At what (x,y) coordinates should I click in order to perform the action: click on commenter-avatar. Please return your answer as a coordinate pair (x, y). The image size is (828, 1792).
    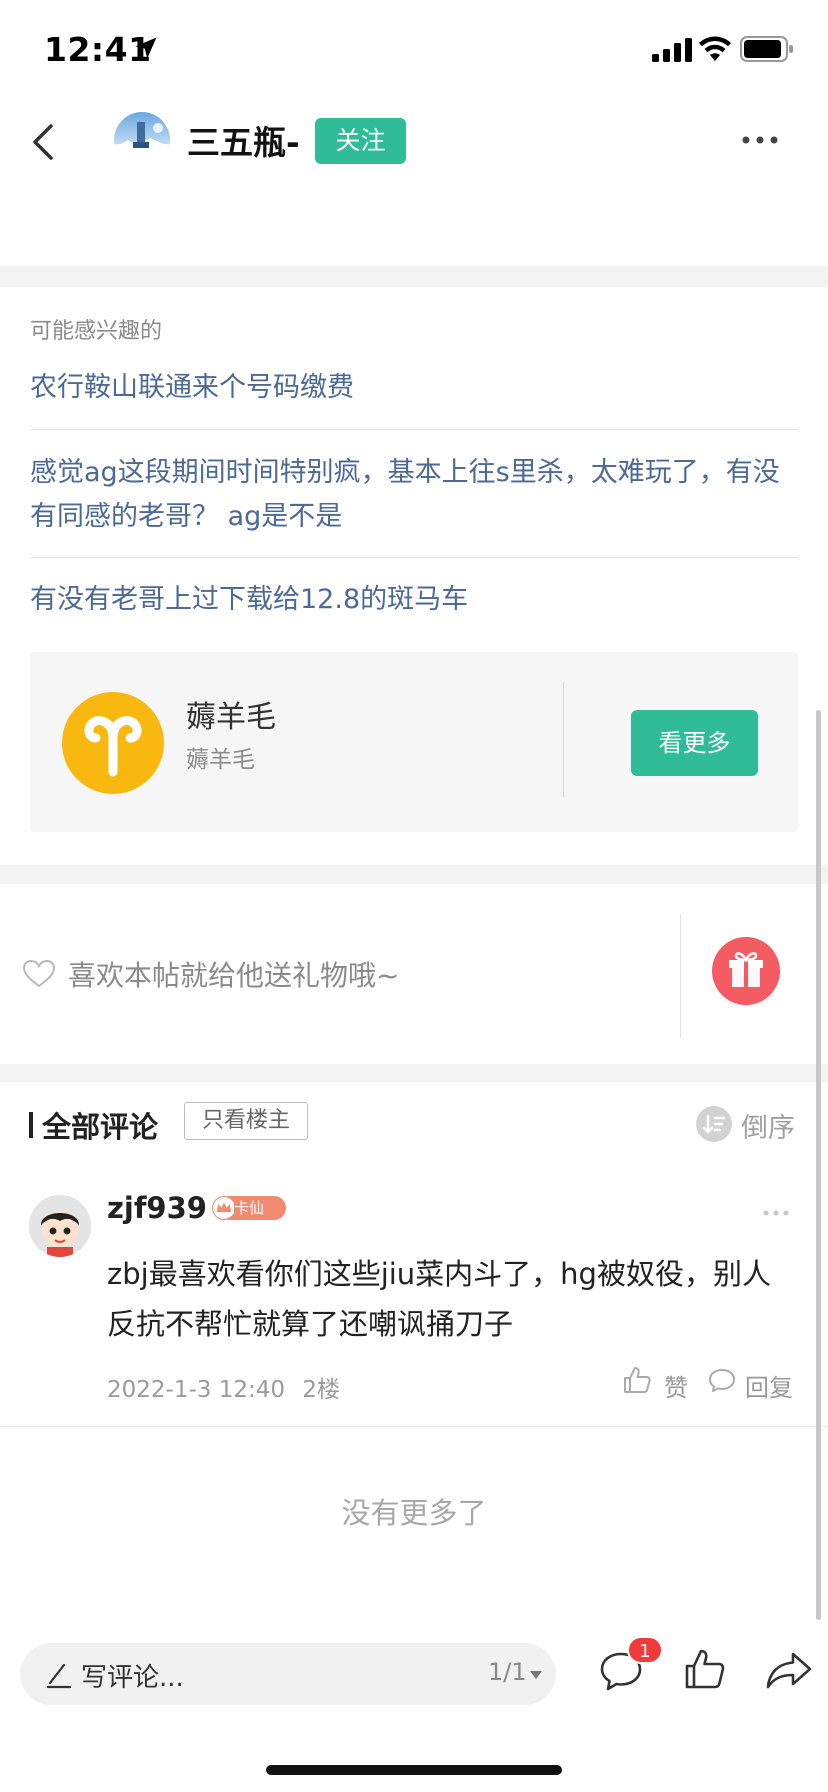
    Looking at the image, I should click on (60, 1226).